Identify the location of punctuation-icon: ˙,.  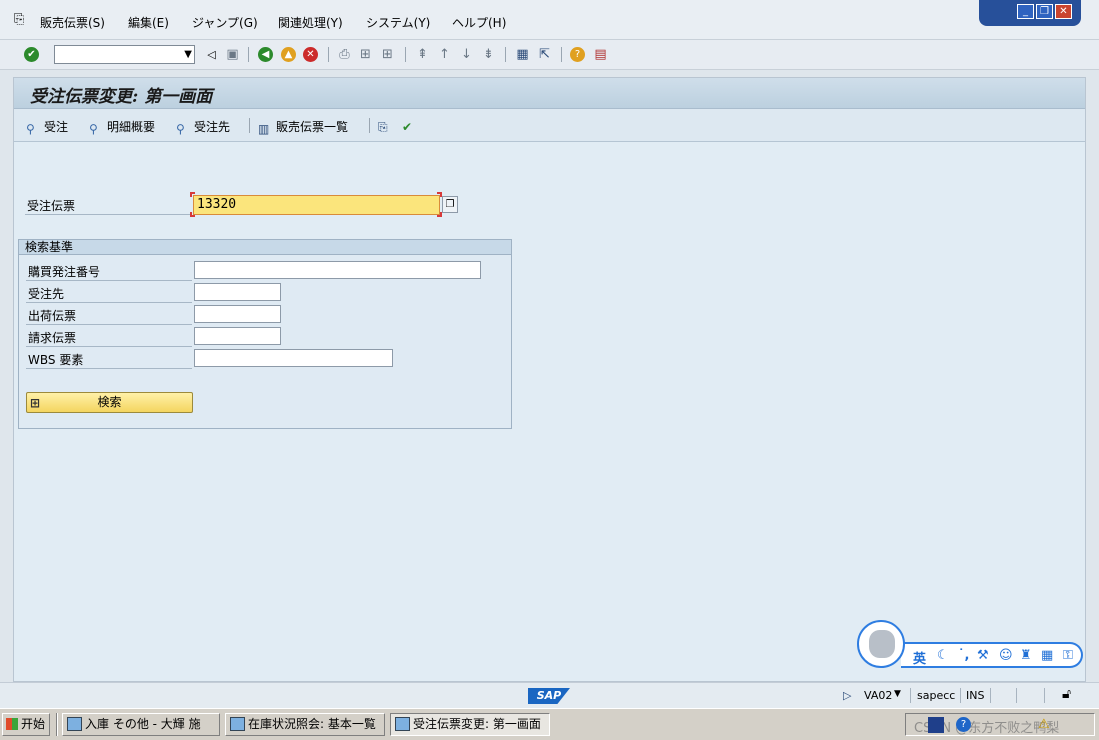
(963, 655).